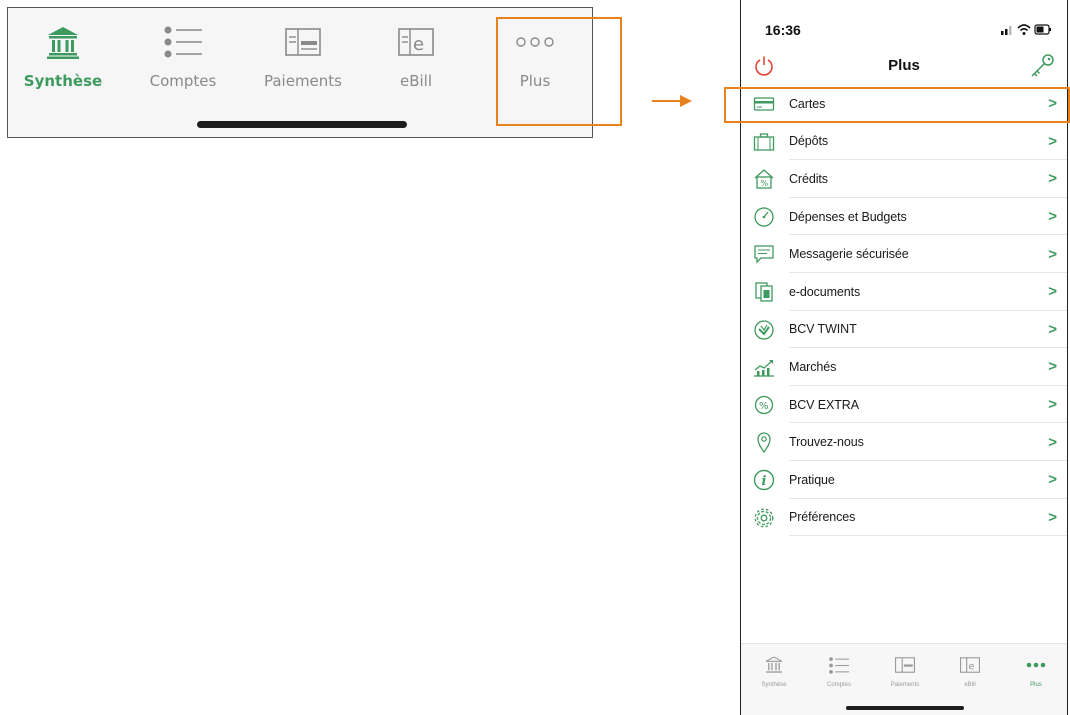 The image size is (1070, 715). I want to click on zoom-tab-label: Comptes, so click(183, 81).